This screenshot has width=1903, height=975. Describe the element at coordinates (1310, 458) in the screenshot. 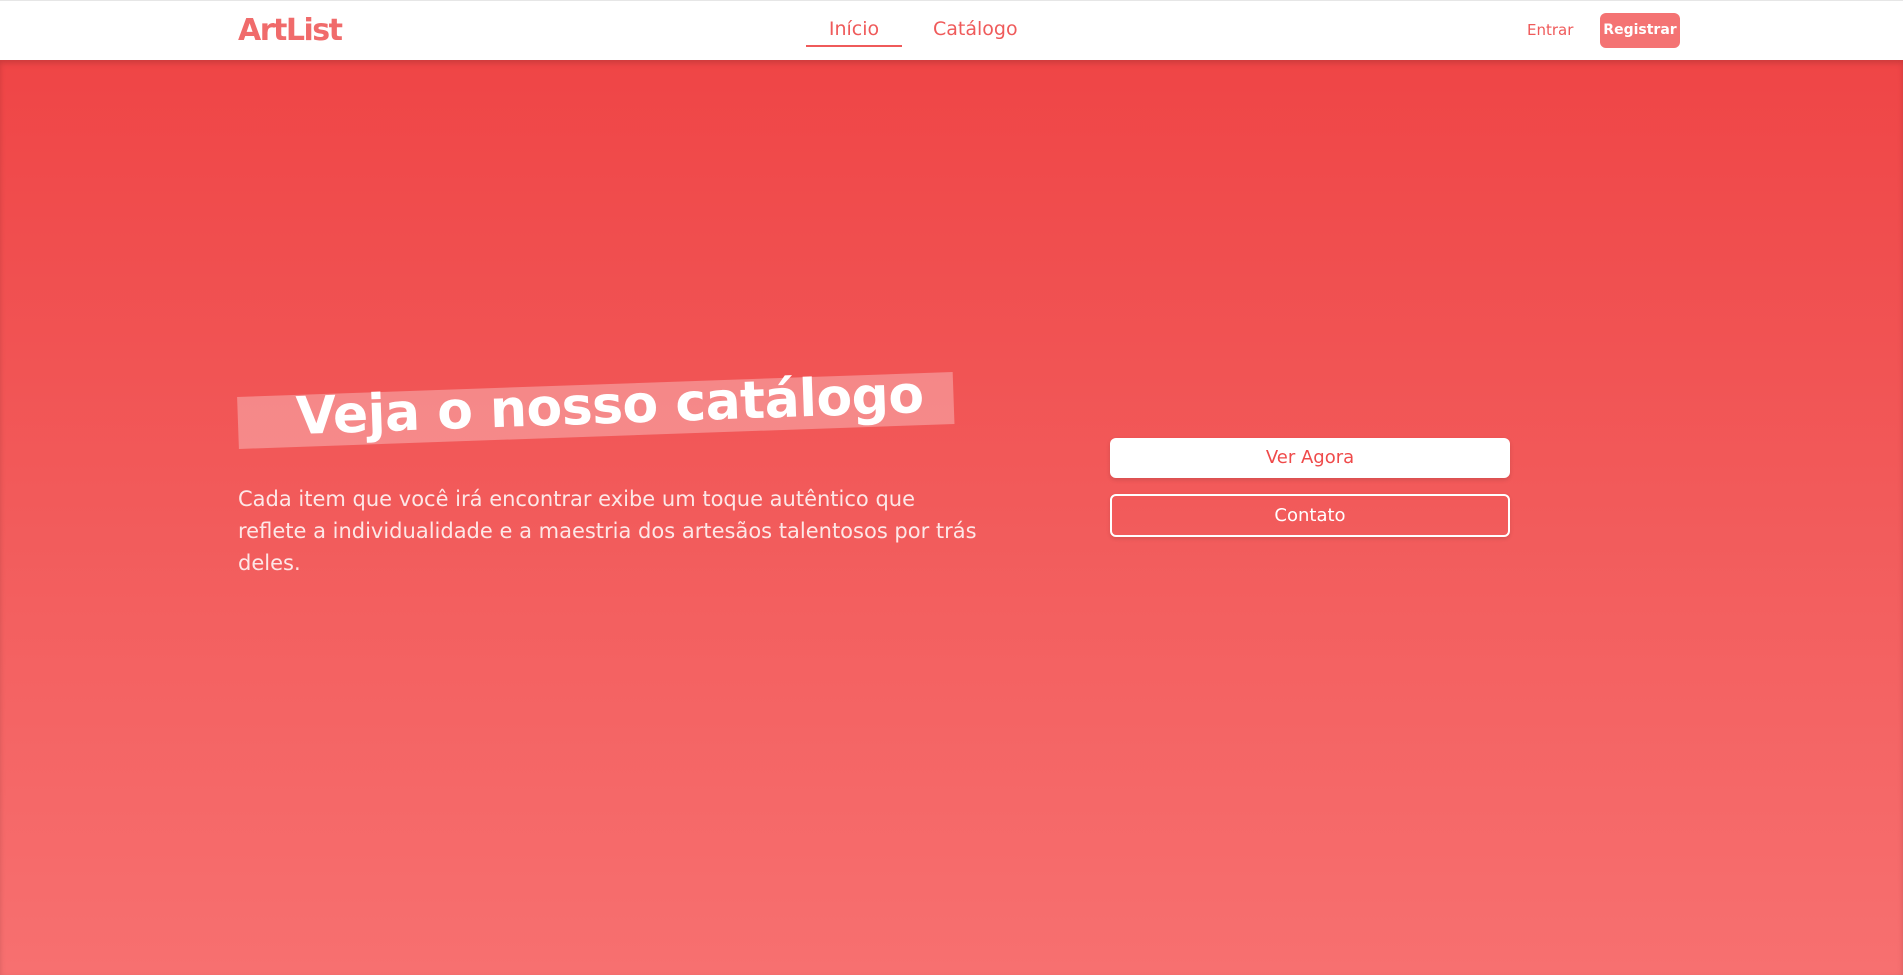

I see `view-now-button: Ver Agora` at that location.